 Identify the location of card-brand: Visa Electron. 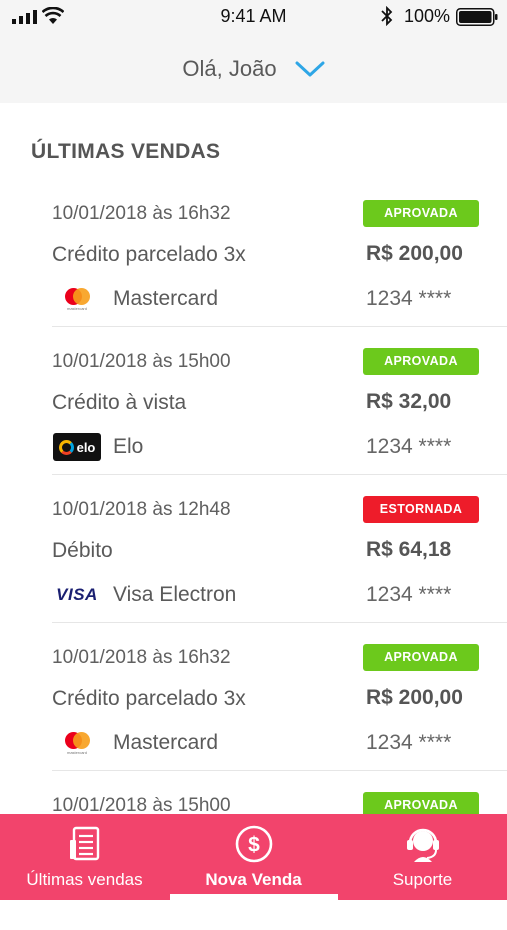
(175, 594).